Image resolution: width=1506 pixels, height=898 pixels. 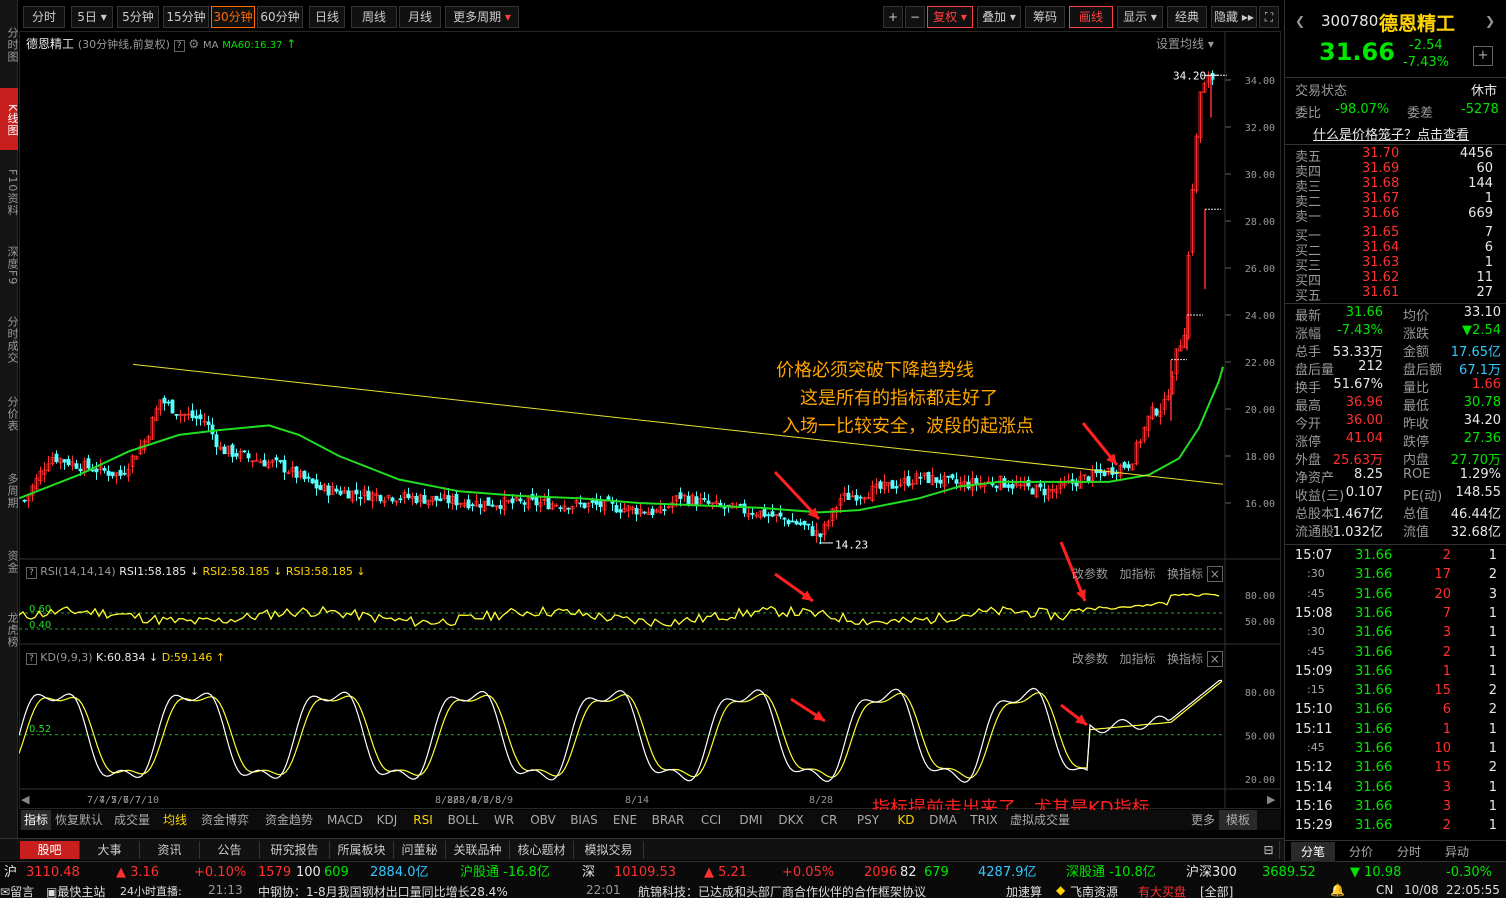 I want to click on indicator-tab: KD, so click(x=906, y=820).